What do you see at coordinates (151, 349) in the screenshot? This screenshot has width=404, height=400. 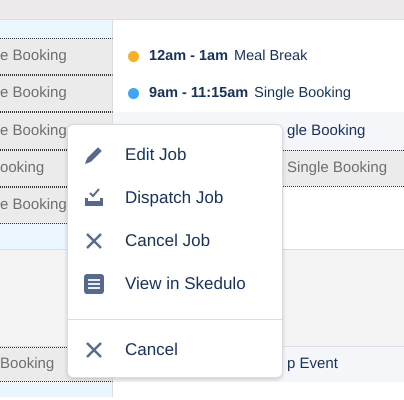 I see `menu-item-label: Cancel` at bounding box center [151, 349].